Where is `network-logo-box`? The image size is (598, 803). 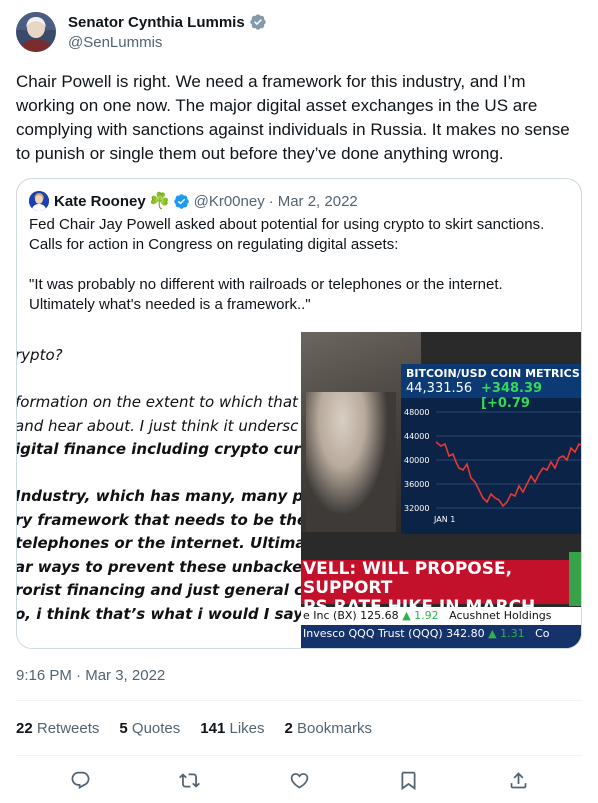 network-logo-box is located at coordinates (575, 579).